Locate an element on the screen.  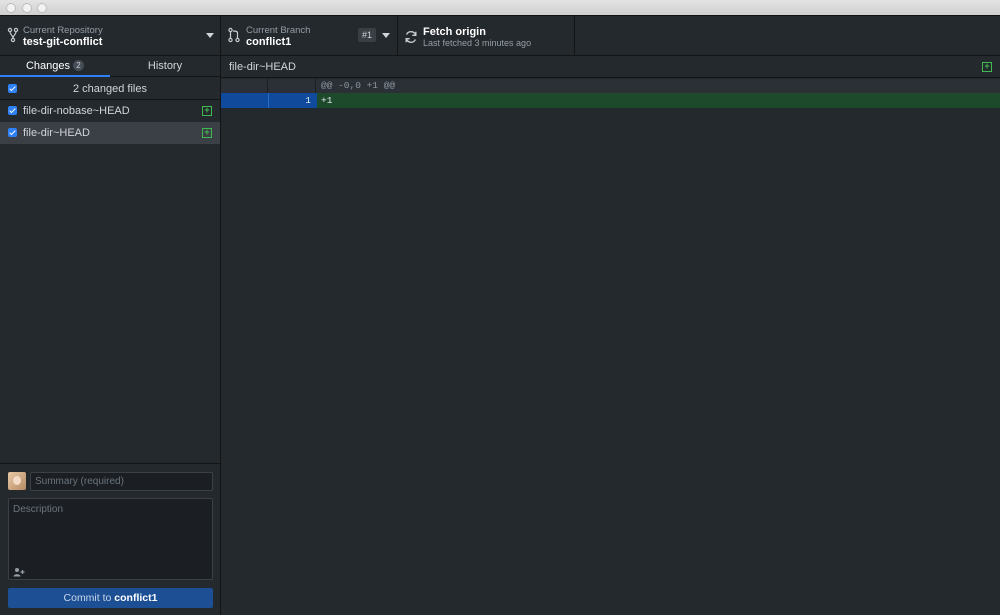
tab-history: History is located at coordinates (165, 66).